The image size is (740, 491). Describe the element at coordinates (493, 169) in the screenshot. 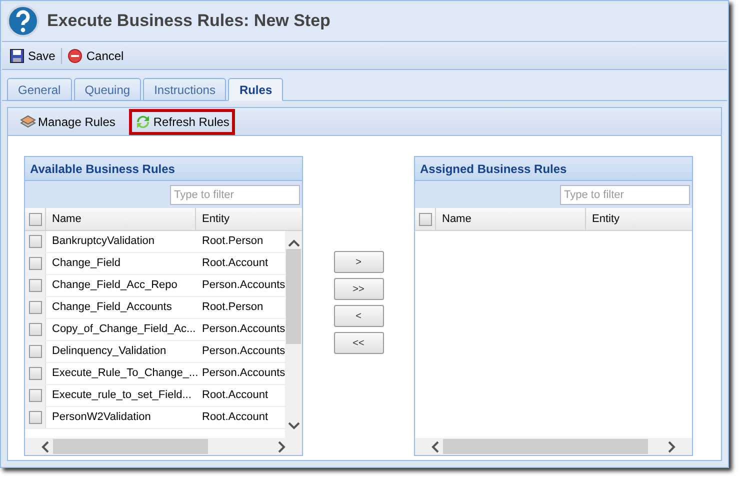

I see `panel-title: Assigned Business Rules` at that location.